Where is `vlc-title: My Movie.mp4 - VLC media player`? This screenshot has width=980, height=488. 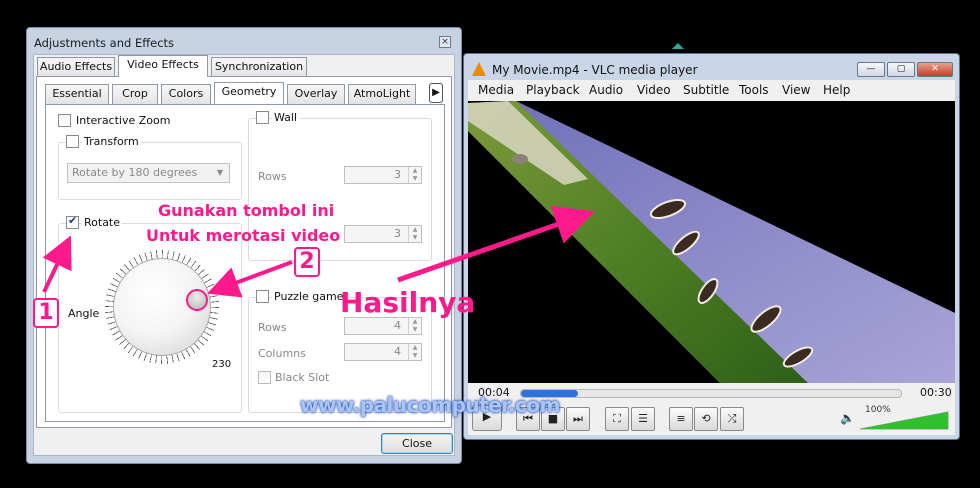 vlc-title: My Movie.mp4 - VLC media player is located at coordinates (595, 70).